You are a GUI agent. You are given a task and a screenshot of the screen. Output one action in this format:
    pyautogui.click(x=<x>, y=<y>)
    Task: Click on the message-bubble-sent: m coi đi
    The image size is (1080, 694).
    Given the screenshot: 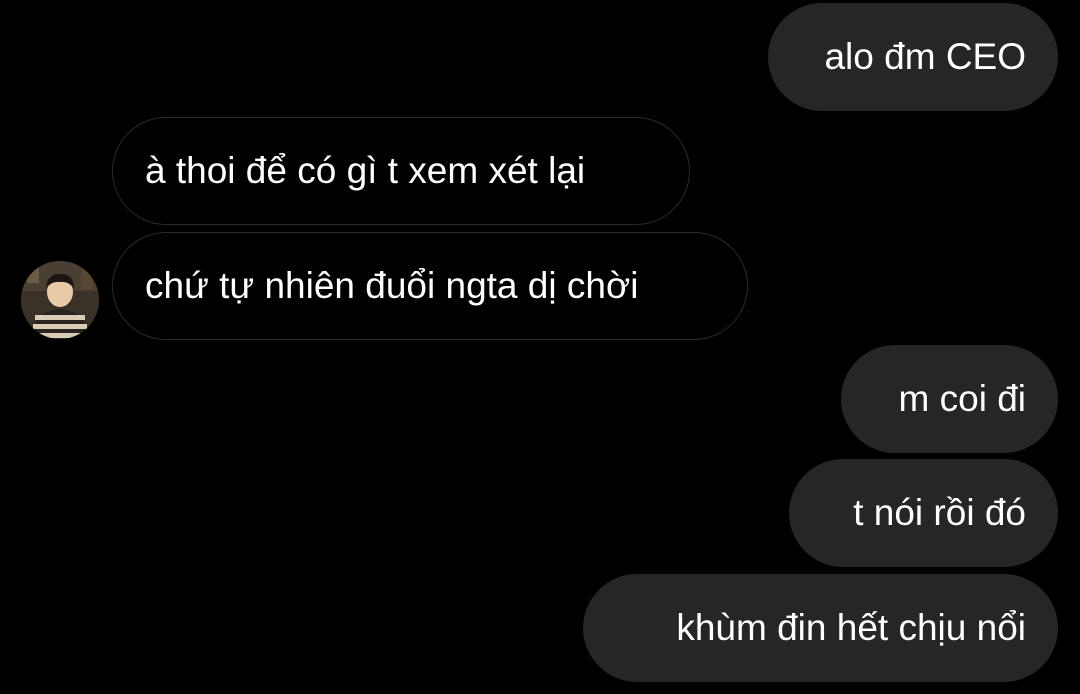 What is the action you would take?
    pyautogui.click(x=949, y=399)
    